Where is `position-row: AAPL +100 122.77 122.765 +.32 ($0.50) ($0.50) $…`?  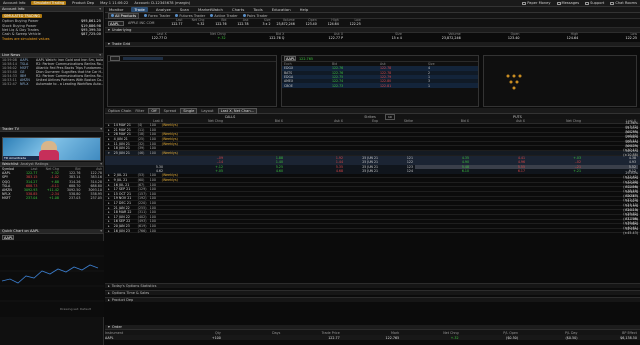 position-row: AAPL +100 122.77 122.765 +.32 ($0.50) ($0.50) $… is located at coordinates (372, 337).